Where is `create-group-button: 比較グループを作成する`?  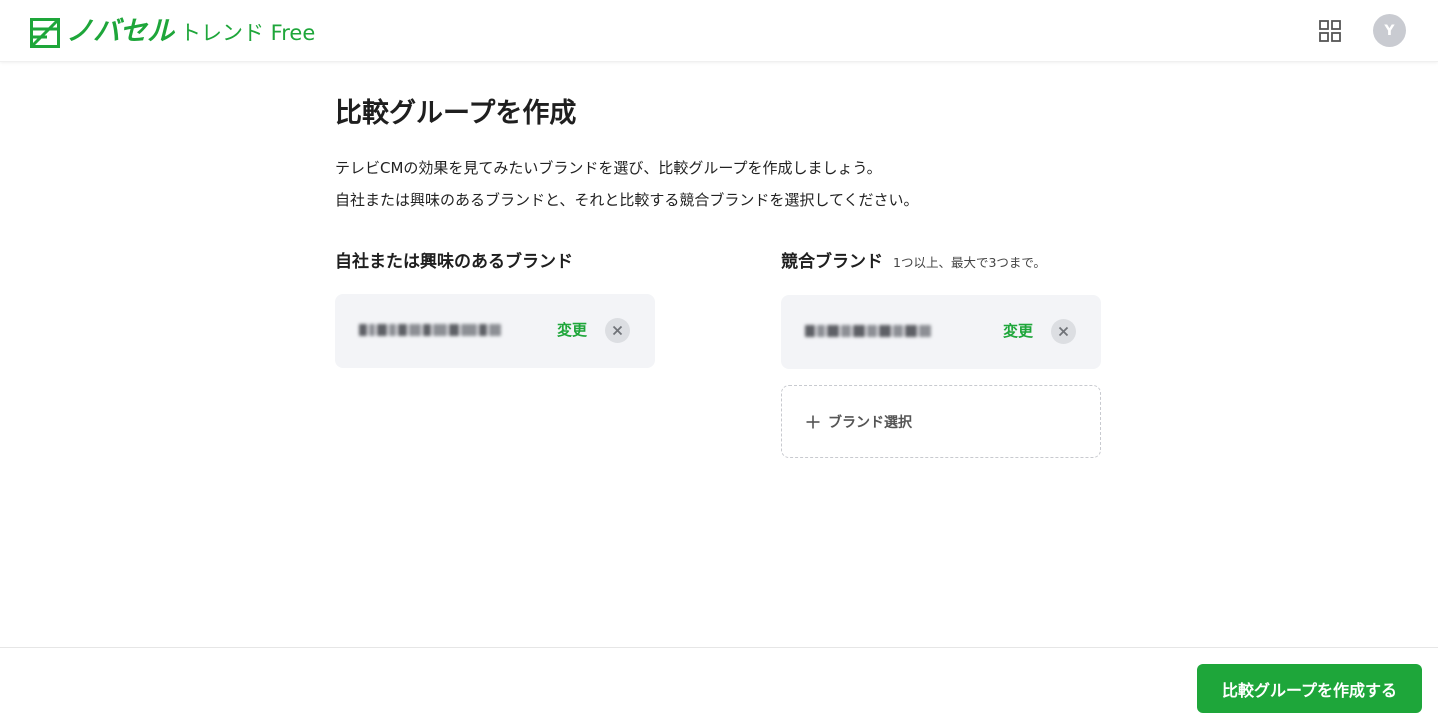 create-group-button: 比較グループを作成する is located at coordinates (1309, 688).